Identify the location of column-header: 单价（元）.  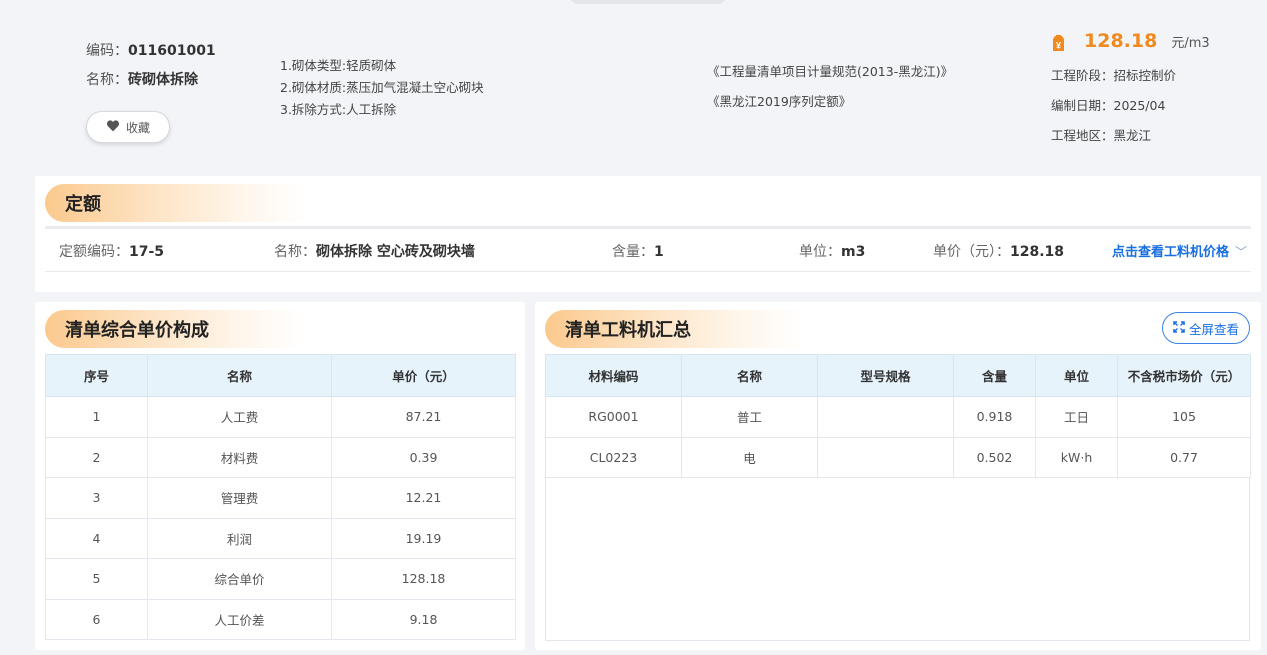
(423, 375).